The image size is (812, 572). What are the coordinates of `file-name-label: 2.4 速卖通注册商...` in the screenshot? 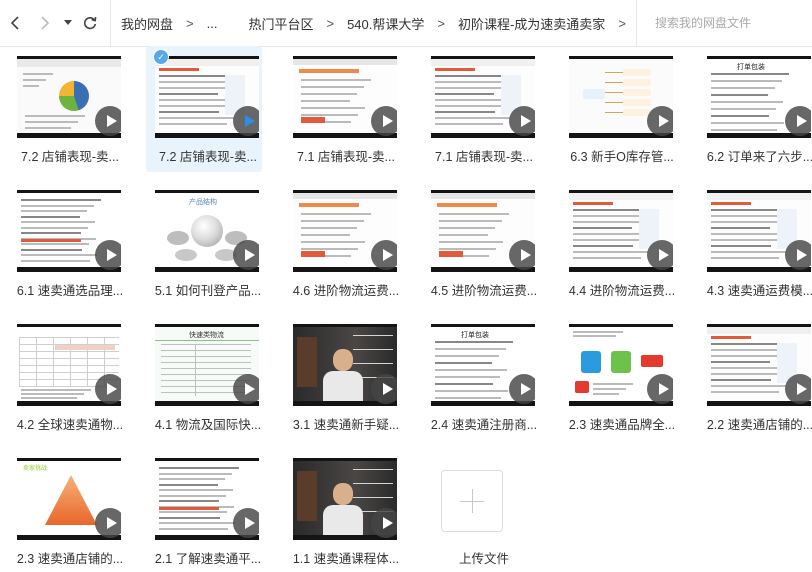 It's located at (484, 425).